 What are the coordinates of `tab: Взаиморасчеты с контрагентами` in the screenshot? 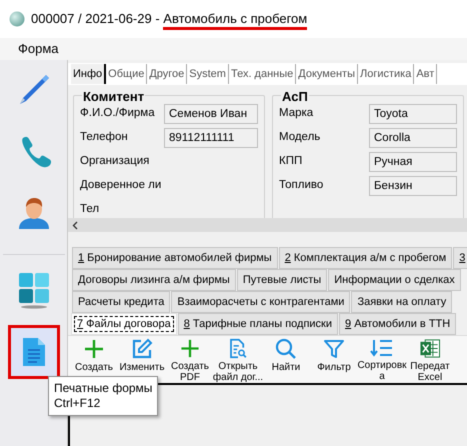 It's located at (260, 302).